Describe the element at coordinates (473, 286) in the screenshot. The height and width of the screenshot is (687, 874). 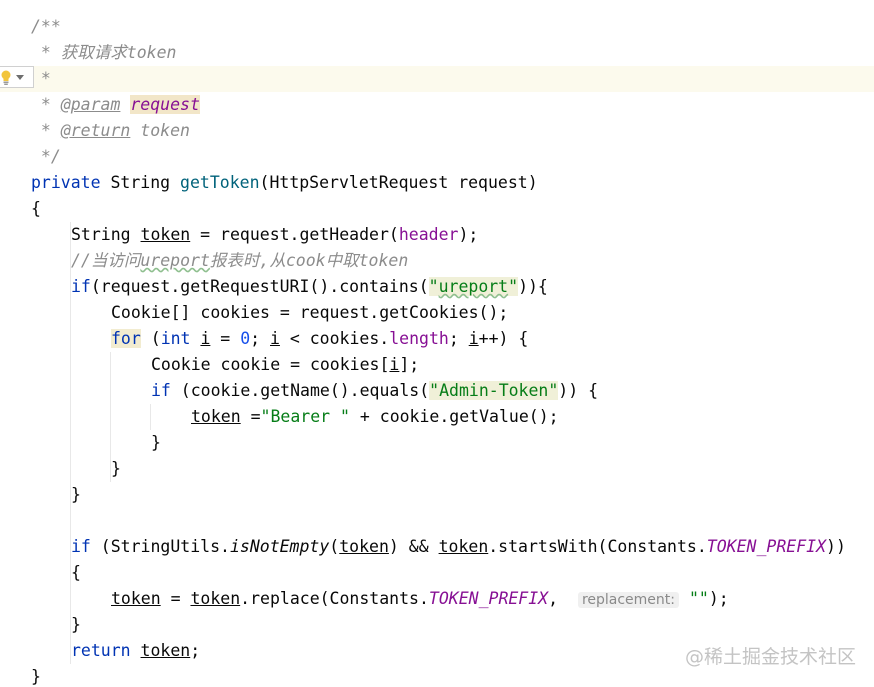
I see `string-literal: "ureport"` at that location.